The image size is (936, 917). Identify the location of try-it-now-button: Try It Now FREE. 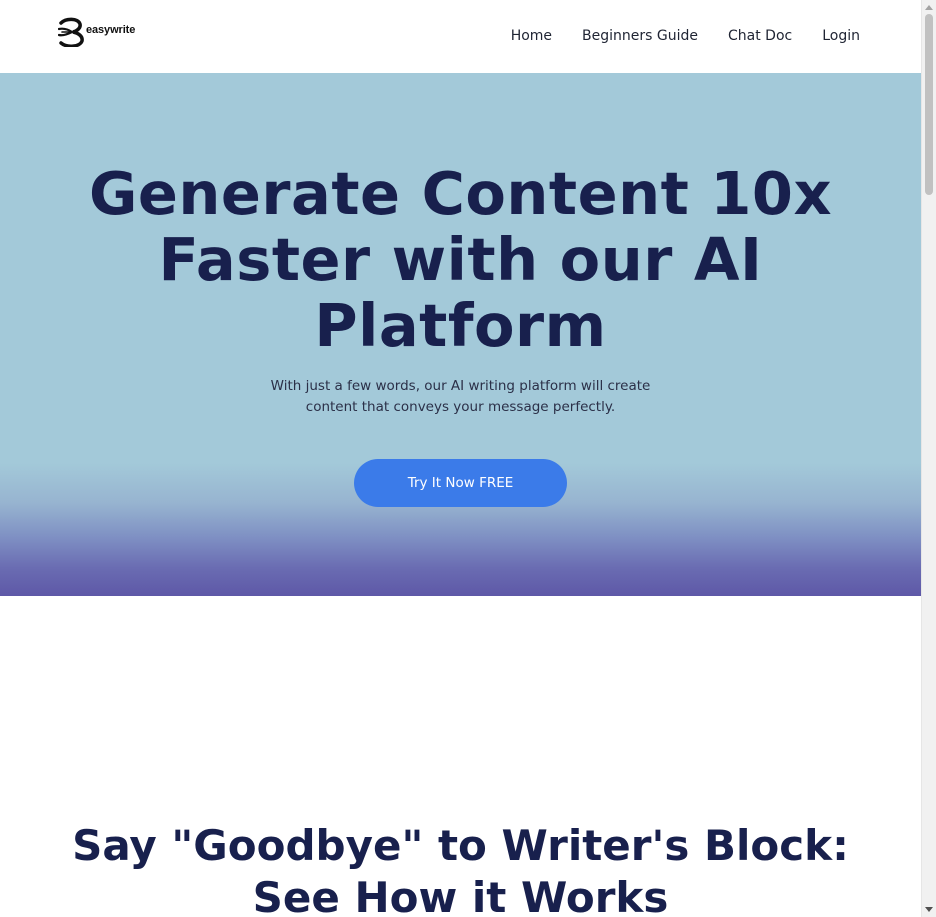
(460, 483).